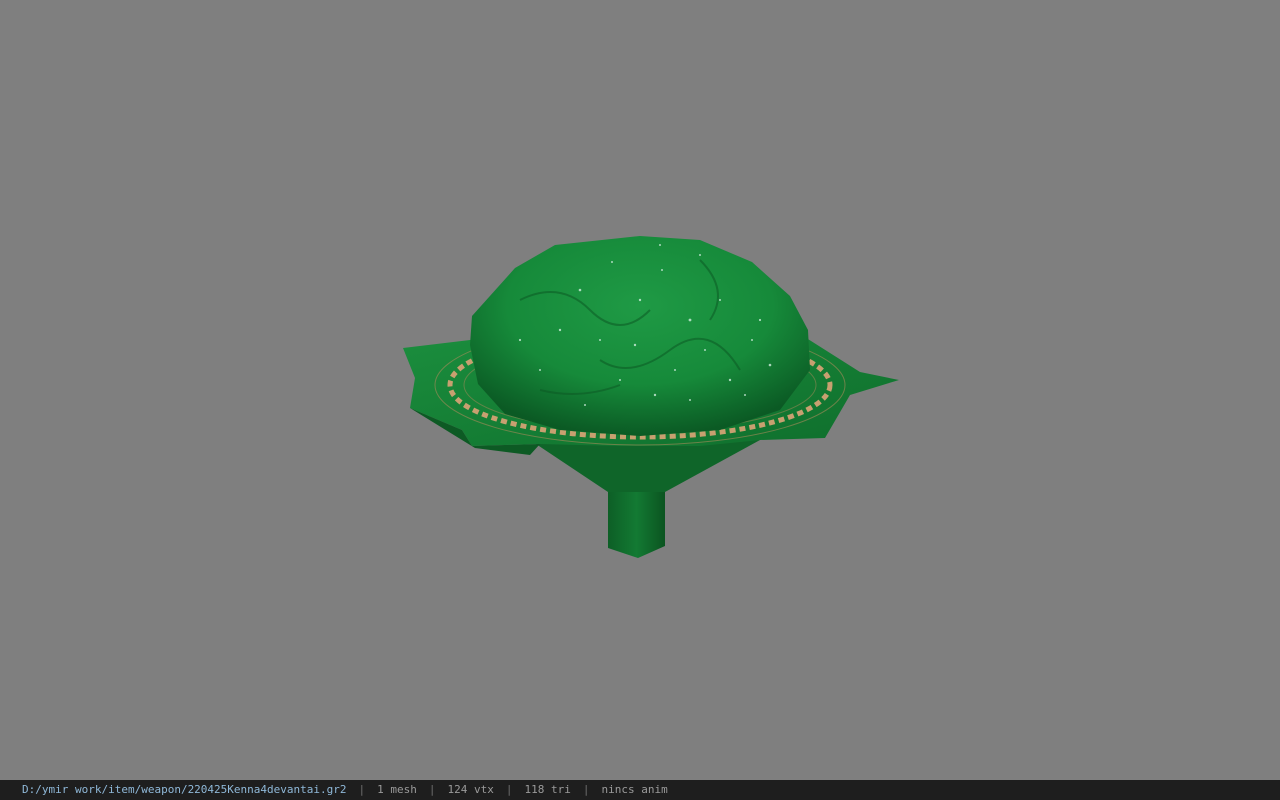 Image resolution: width=1280 pixels, height=800 pixels. I want to click on model-stem, so click(645, 499).